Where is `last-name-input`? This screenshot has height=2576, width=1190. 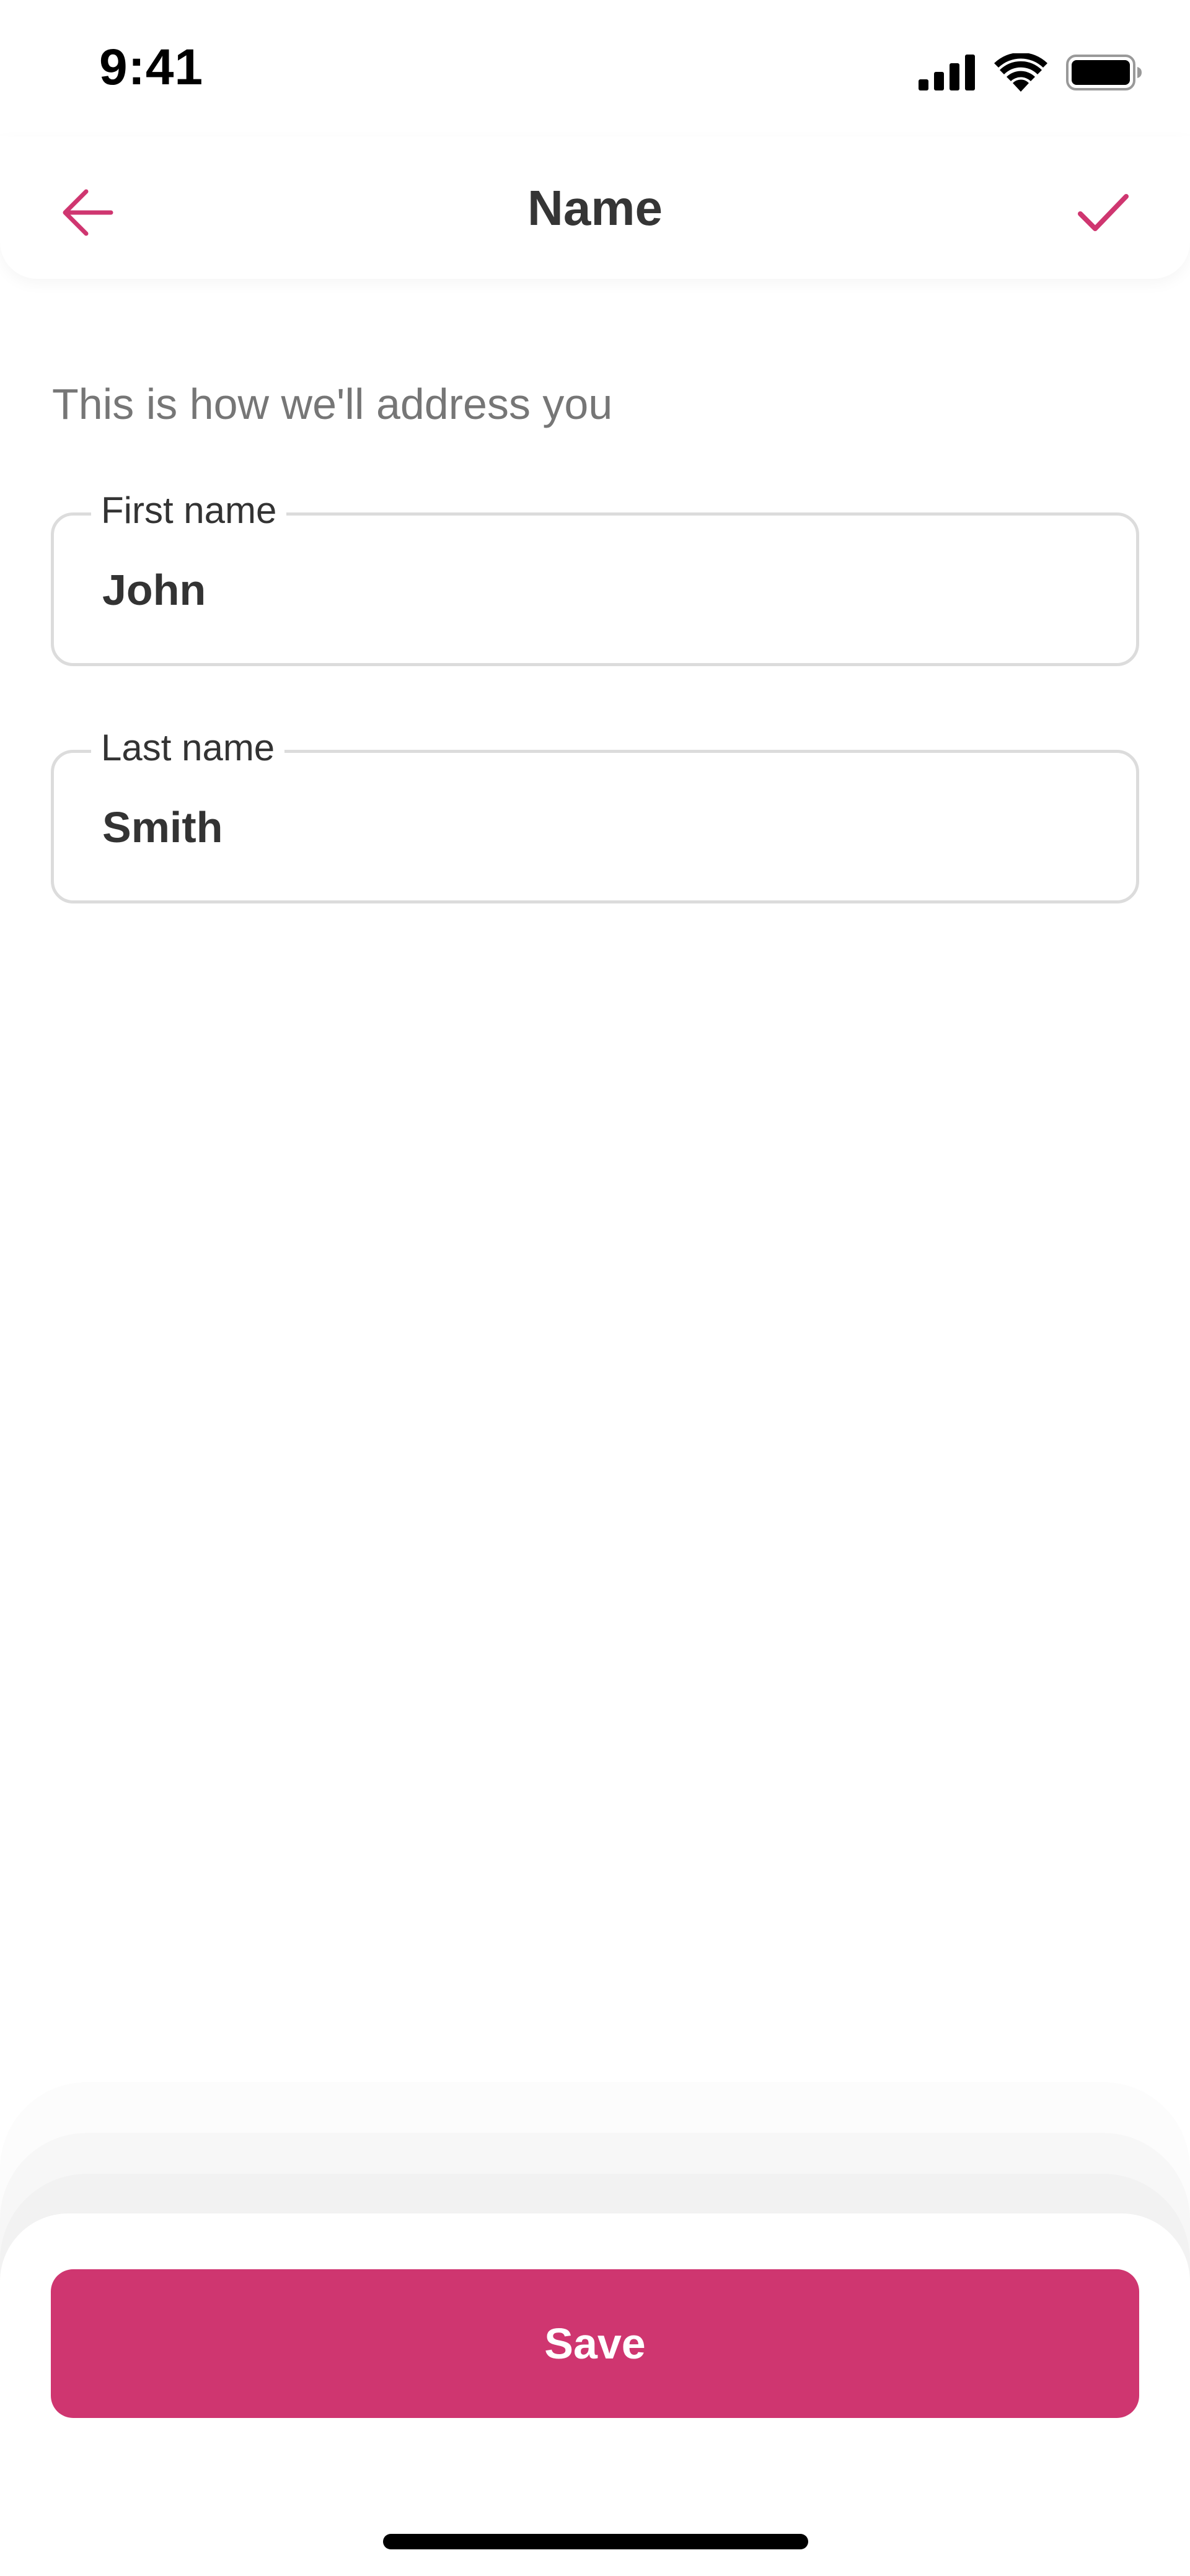 last-name-input is located at coordinates (585, 827).